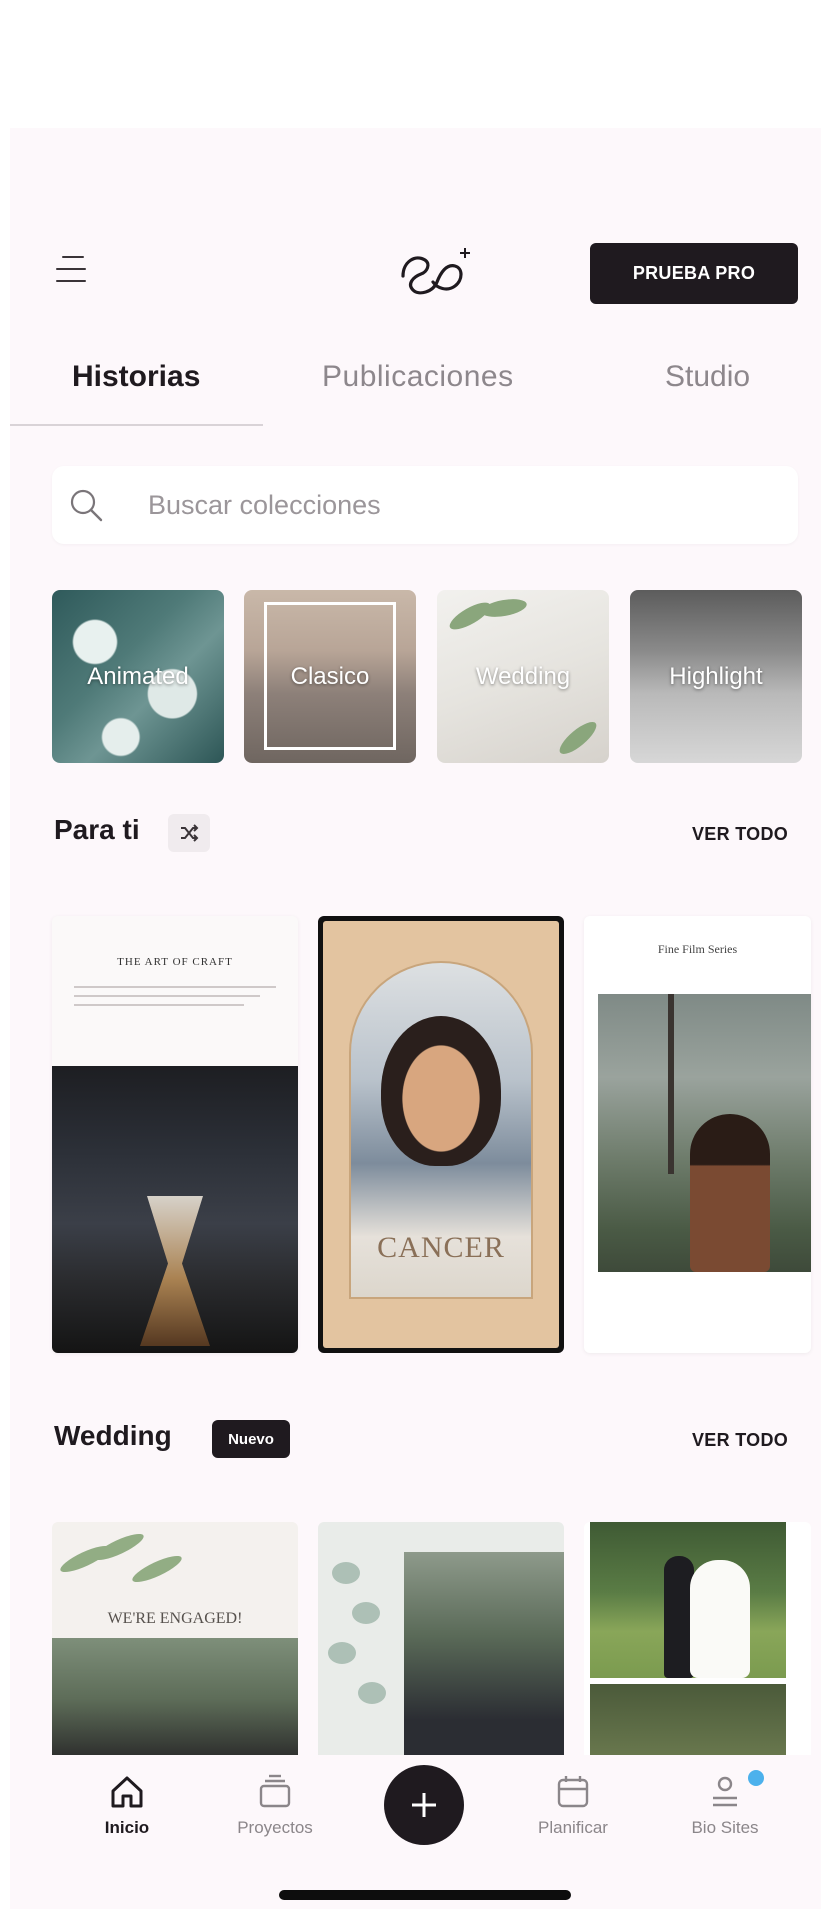 This screenshot has width=821, height=1909. I want to click on nav-item-planificar: Planificar, so click(573, 1805).